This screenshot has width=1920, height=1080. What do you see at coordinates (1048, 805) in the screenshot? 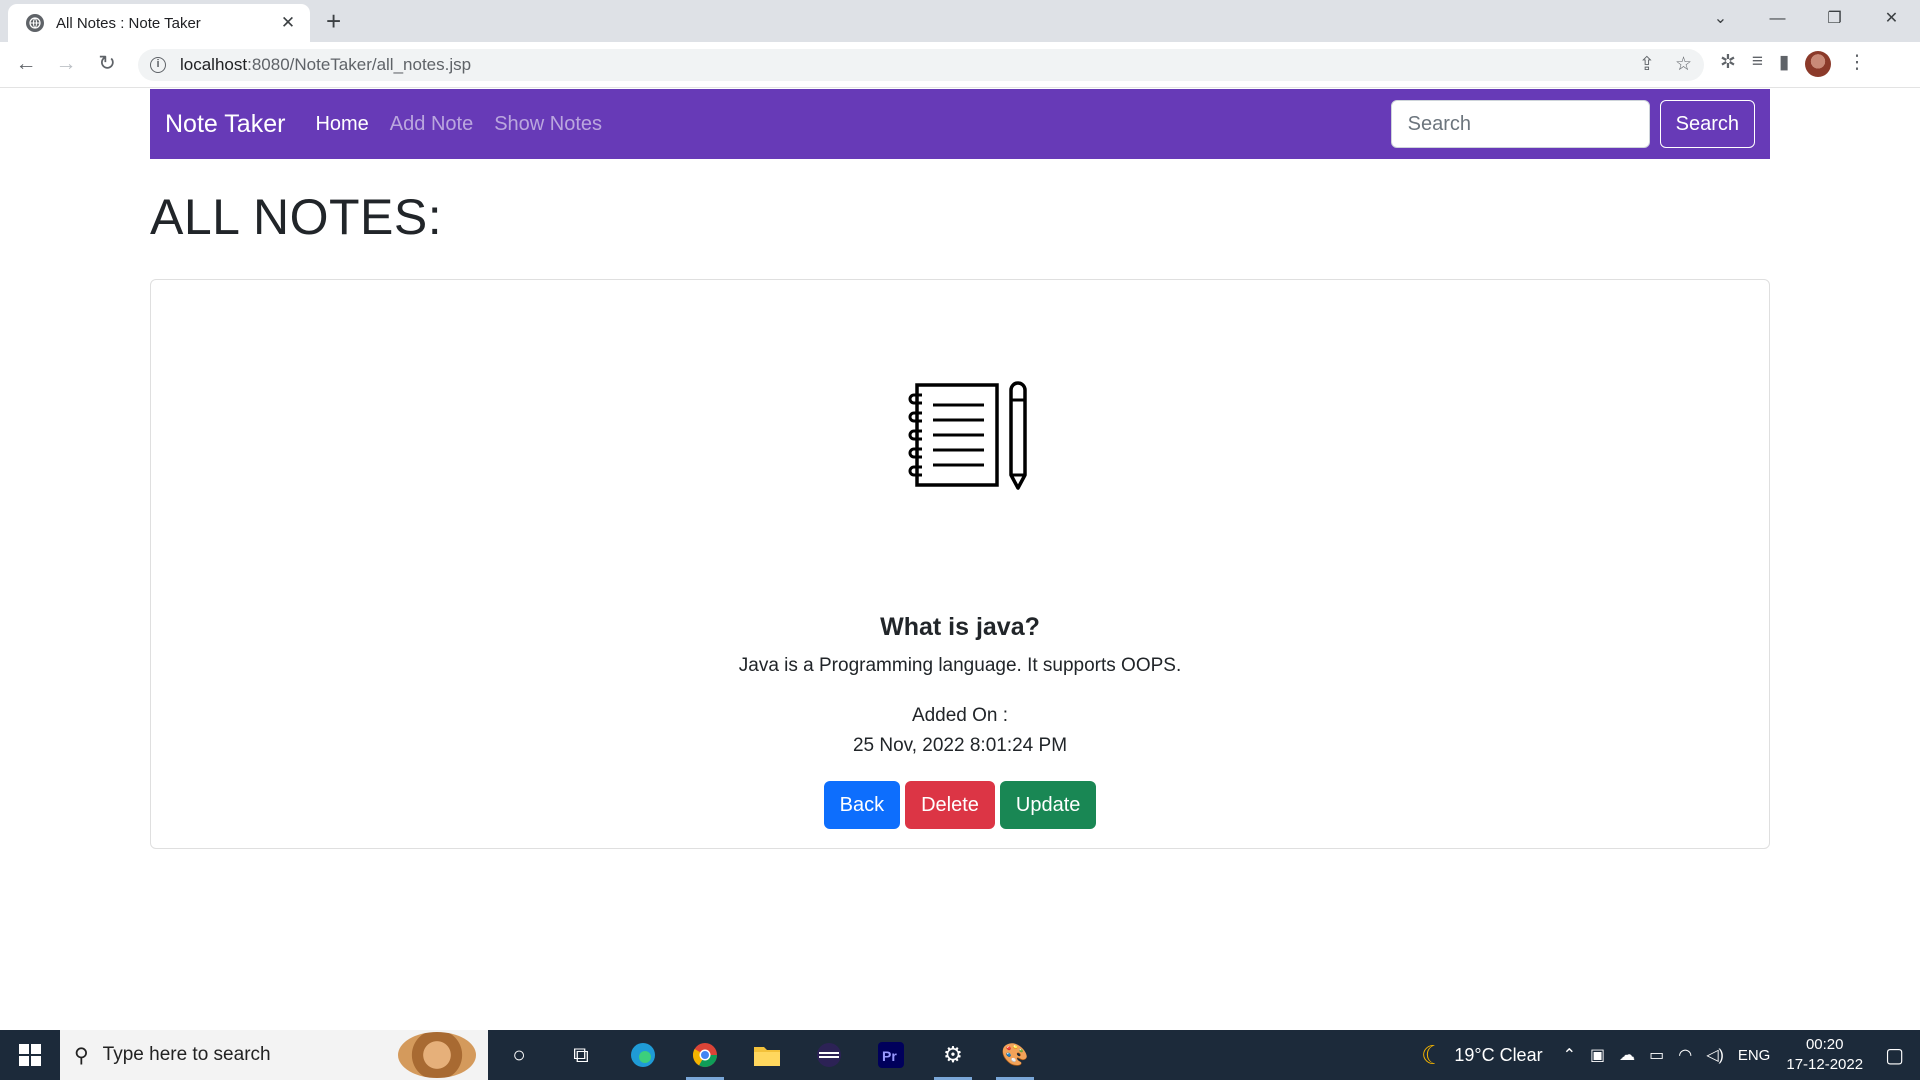
I see `update-button: Update` at bounding box center [1048, 805].